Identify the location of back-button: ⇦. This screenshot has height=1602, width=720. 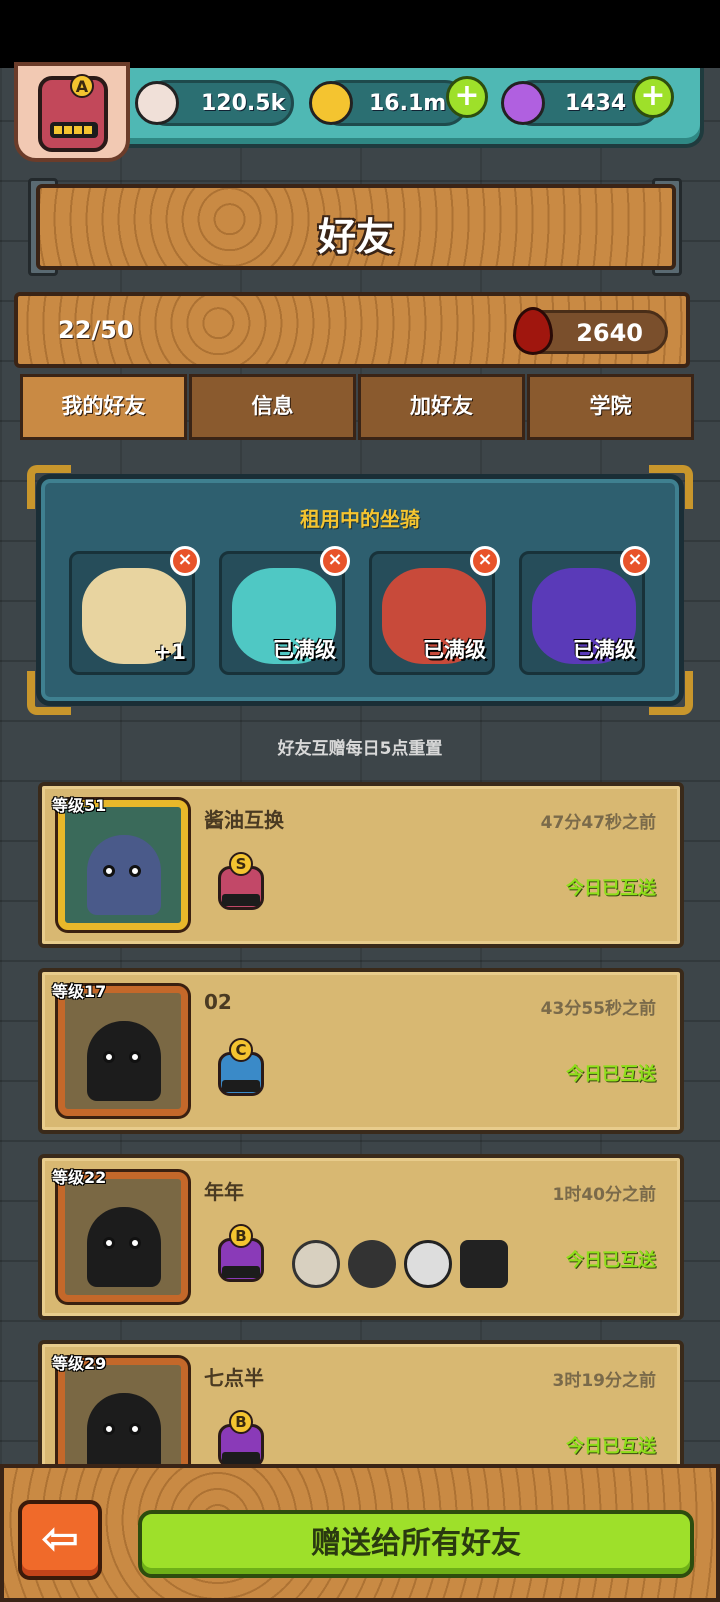
(60, 1540).